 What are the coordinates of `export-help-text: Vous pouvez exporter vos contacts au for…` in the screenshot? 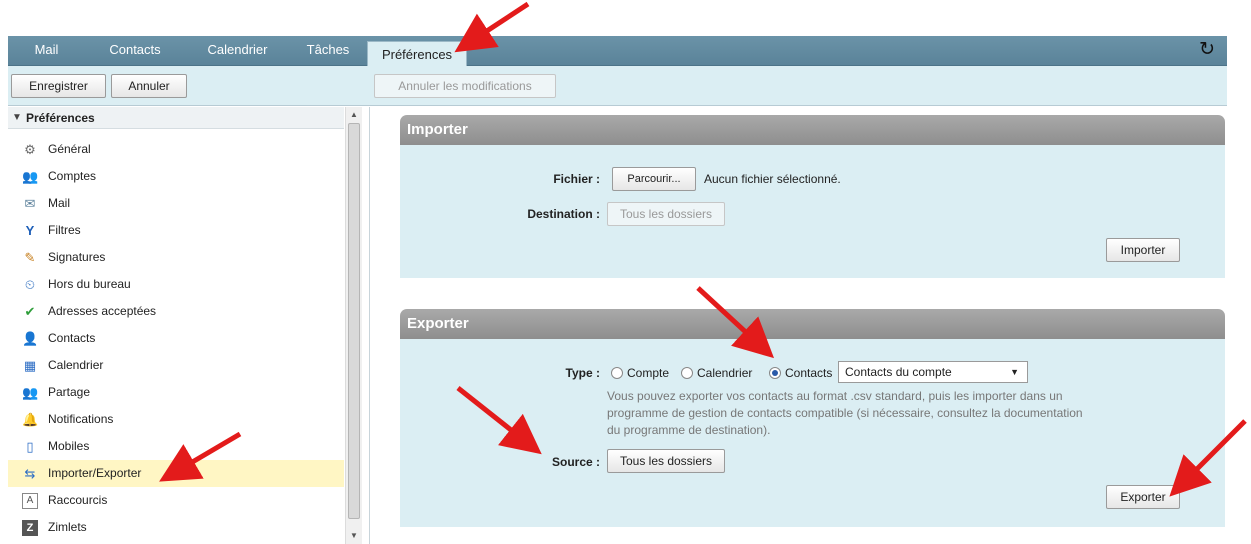 It's located at (887, 413).